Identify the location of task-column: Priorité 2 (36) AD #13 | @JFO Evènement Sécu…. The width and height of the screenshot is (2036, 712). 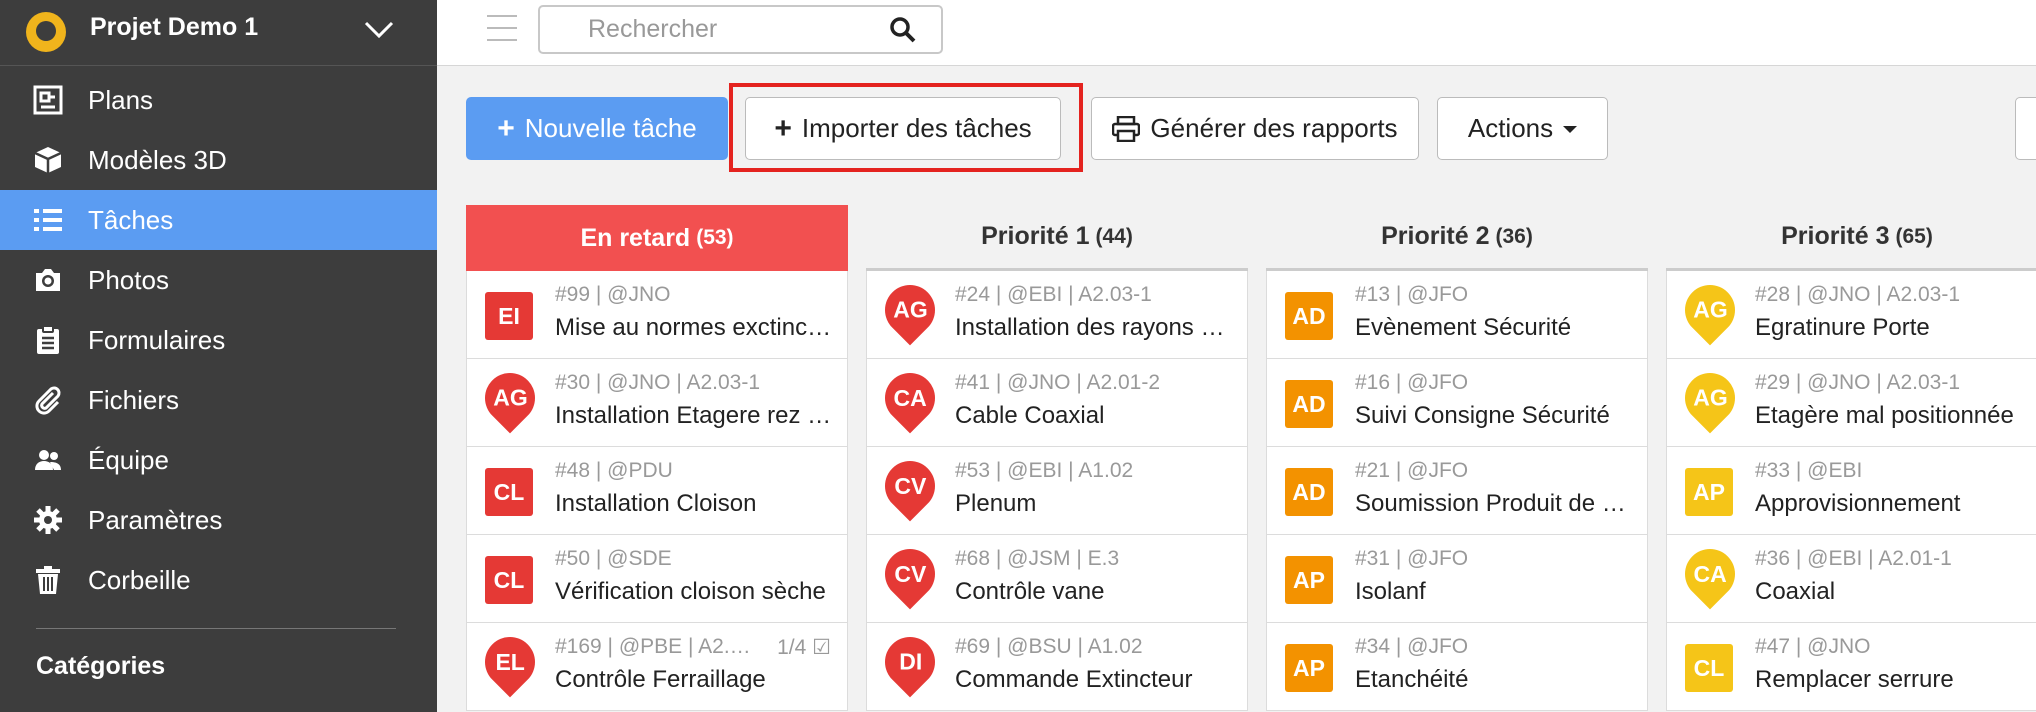
(1457, 458).